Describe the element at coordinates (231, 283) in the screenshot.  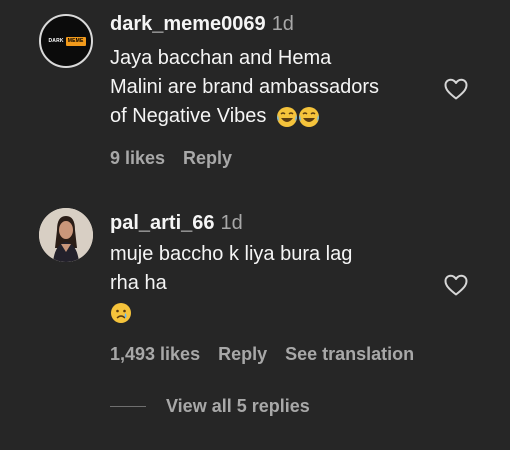
I see `comment-text: muje baccho k liya bura lag rha ha` at that location.